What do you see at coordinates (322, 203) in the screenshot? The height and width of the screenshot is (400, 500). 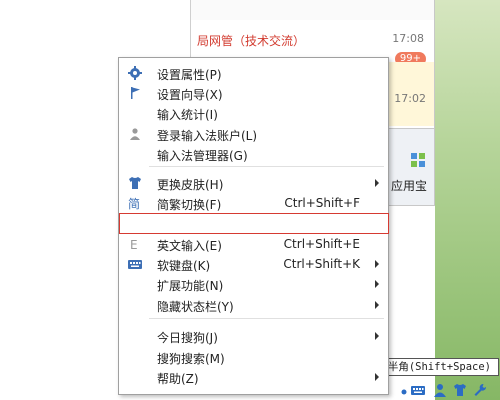 I see `menu-item-shortcut: Ctrl+Shift+F` at bounding box center [322, 203].